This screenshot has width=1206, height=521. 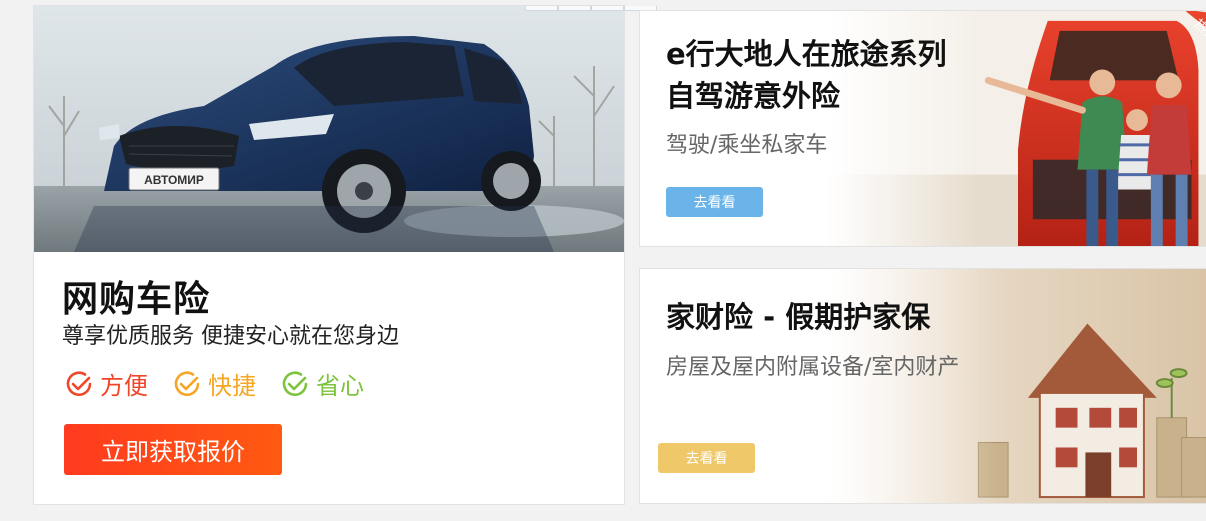 I want to click on hot-ribbon-text: 热销, so click(x=1198, y=31).